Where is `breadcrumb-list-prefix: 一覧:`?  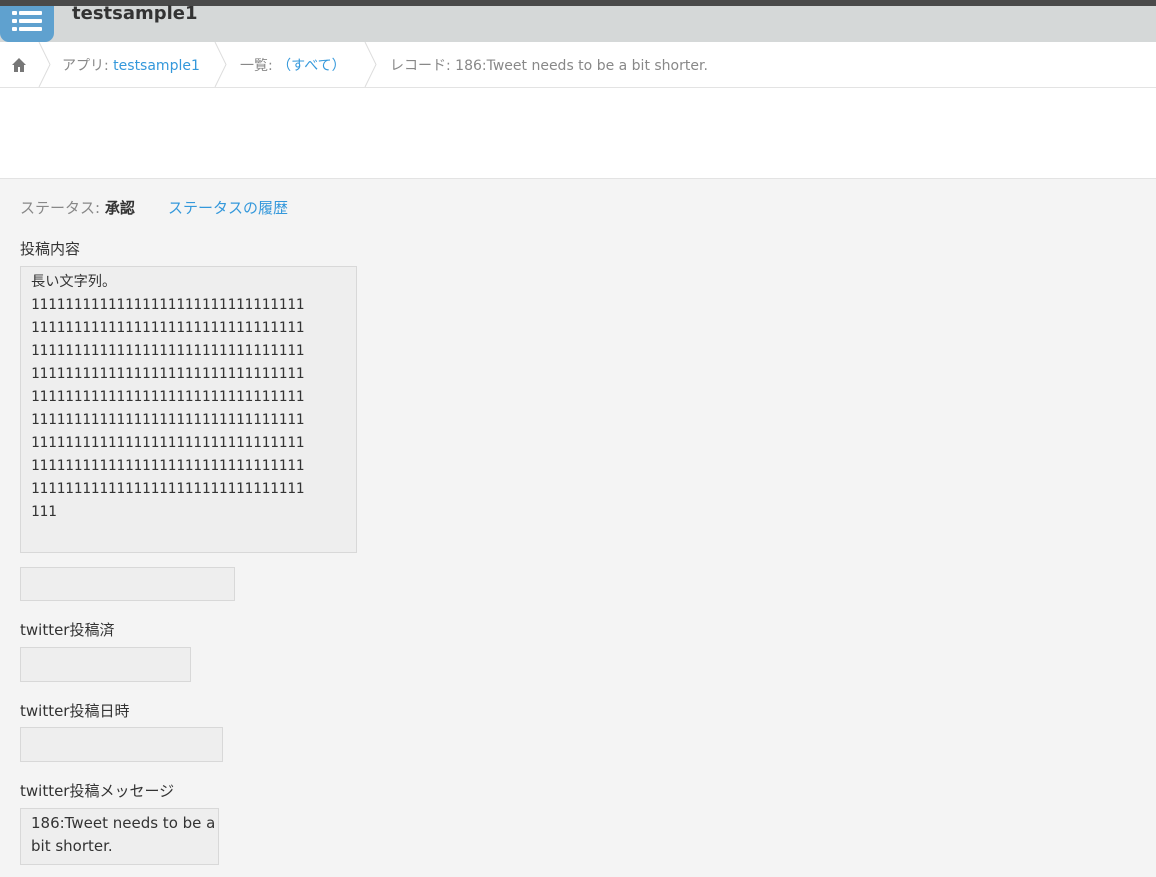
breadcrumb-list-prefix: 一覧: is located at coordinates (259, 66).